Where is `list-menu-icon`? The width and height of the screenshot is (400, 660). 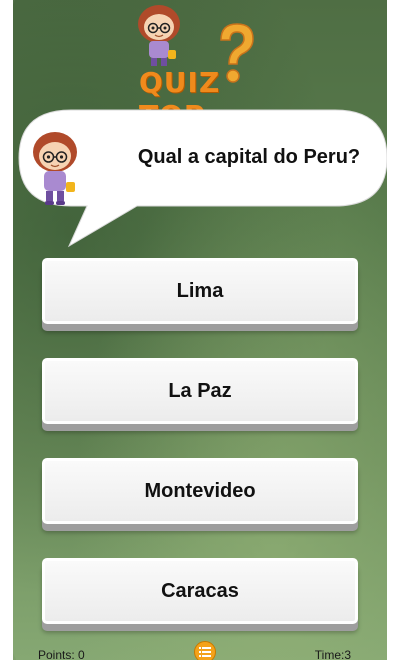 list-menu-icon is located at coordinates (205, 652).